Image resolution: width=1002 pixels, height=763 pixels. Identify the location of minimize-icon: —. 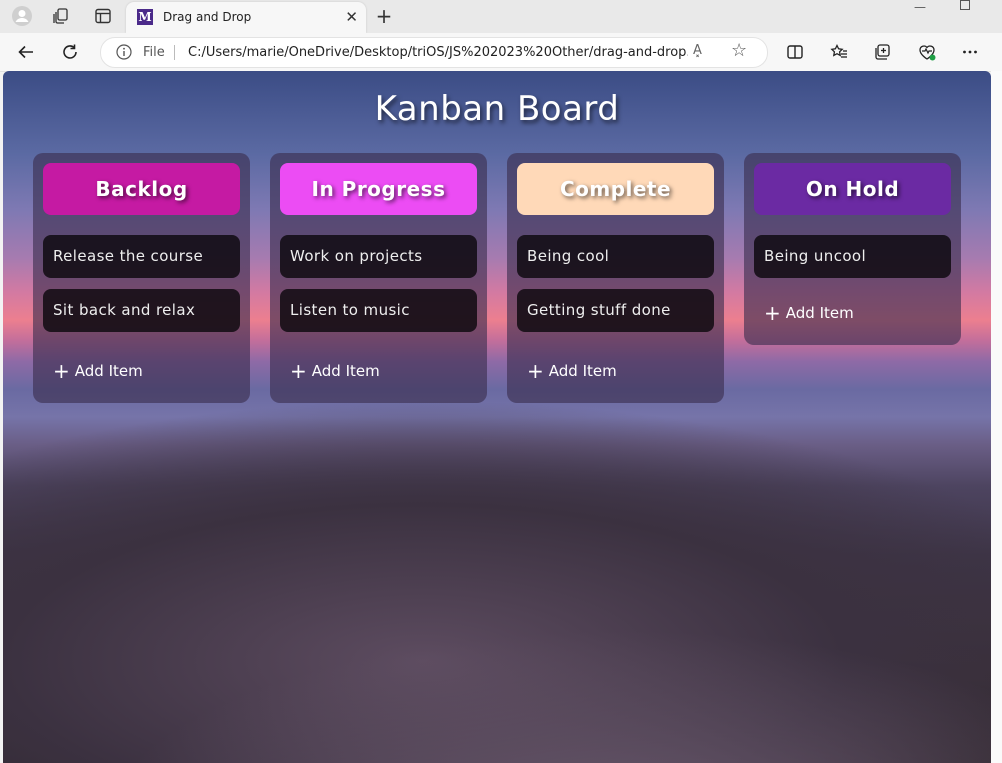
(920, 7).